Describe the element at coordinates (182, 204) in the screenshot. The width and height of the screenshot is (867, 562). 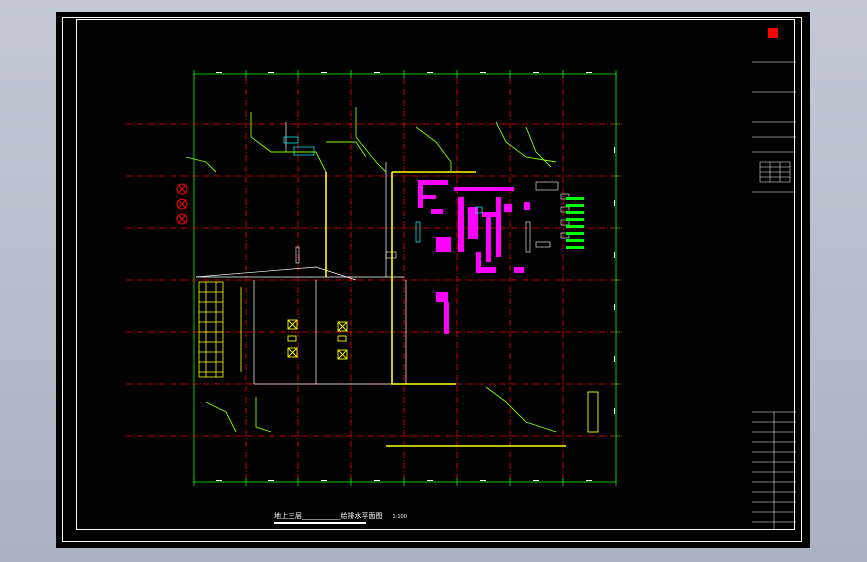
I see `fire-hydrant-symbols` at that location.